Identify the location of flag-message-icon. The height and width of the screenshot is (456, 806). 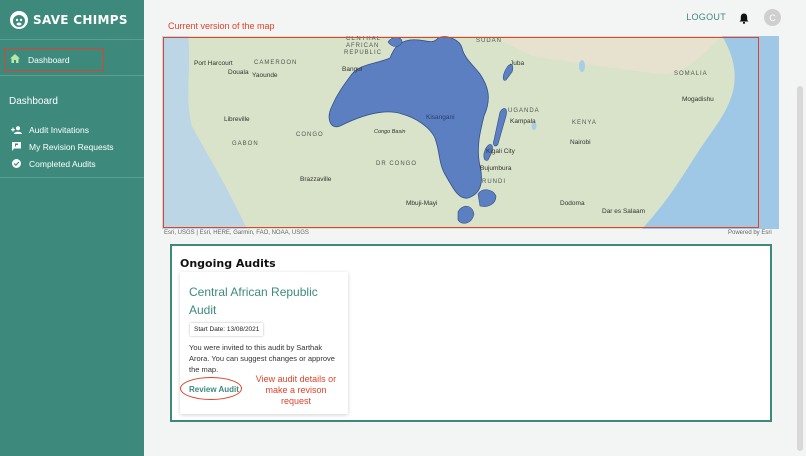
(16, 146).